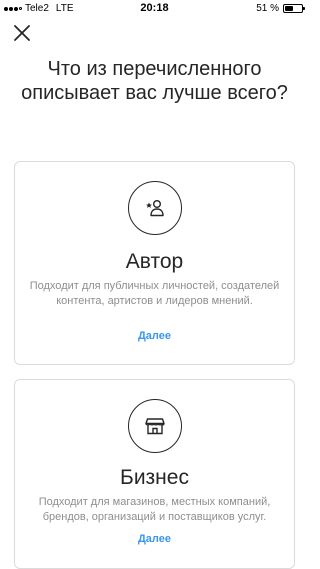  I want to click on creator-next-link: Далее, so click(154, 336).